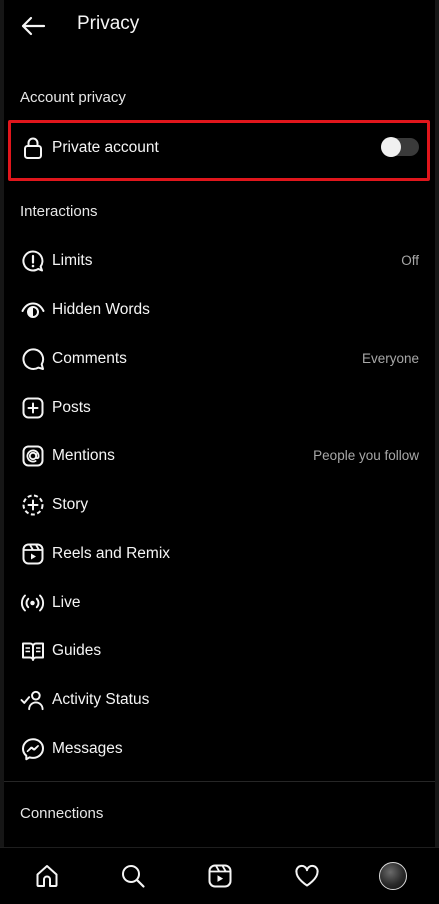  Describe the element at coordinates (59, 211) in the screenshot. I see `section-heading-interactions: Interactions` at that location.